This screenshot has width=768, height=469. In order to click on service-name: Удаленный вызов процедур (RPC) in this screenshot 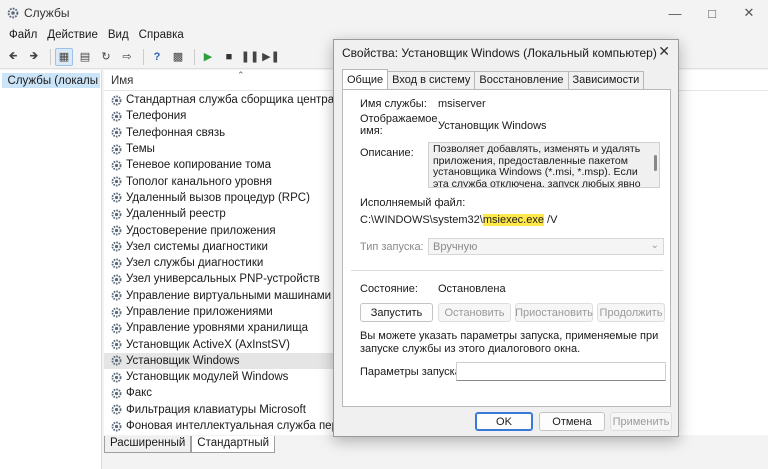, I will do `click(218, 197)`.